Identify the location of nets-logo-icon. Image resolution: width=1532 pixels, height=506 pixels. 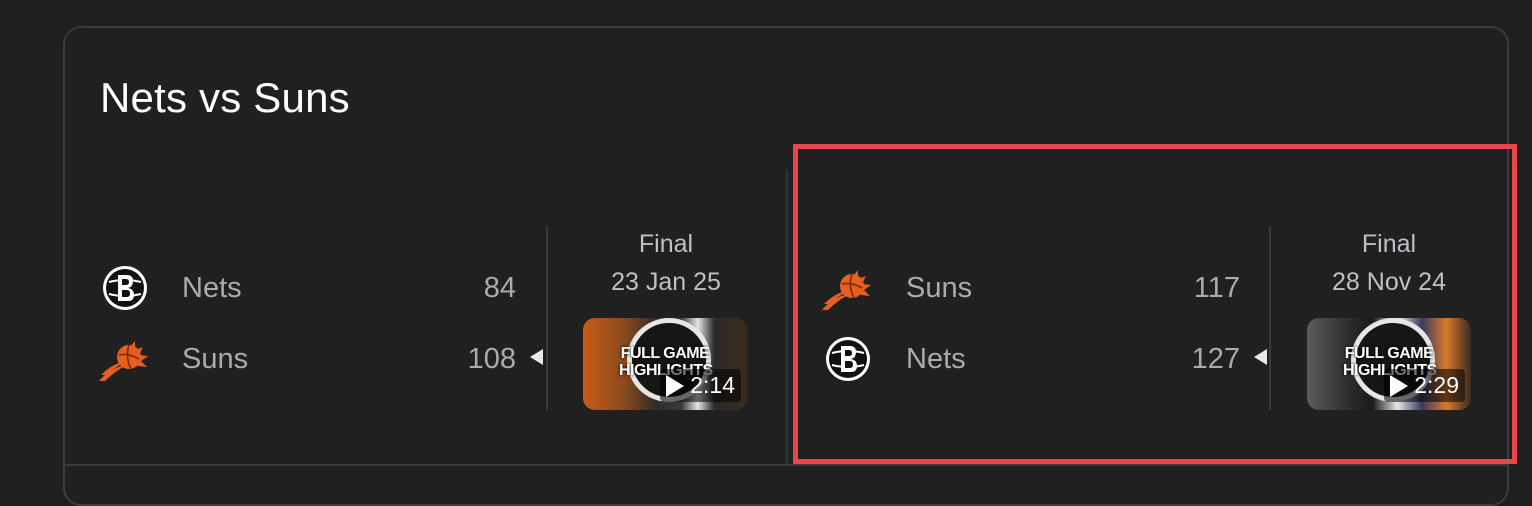
(125, 288).